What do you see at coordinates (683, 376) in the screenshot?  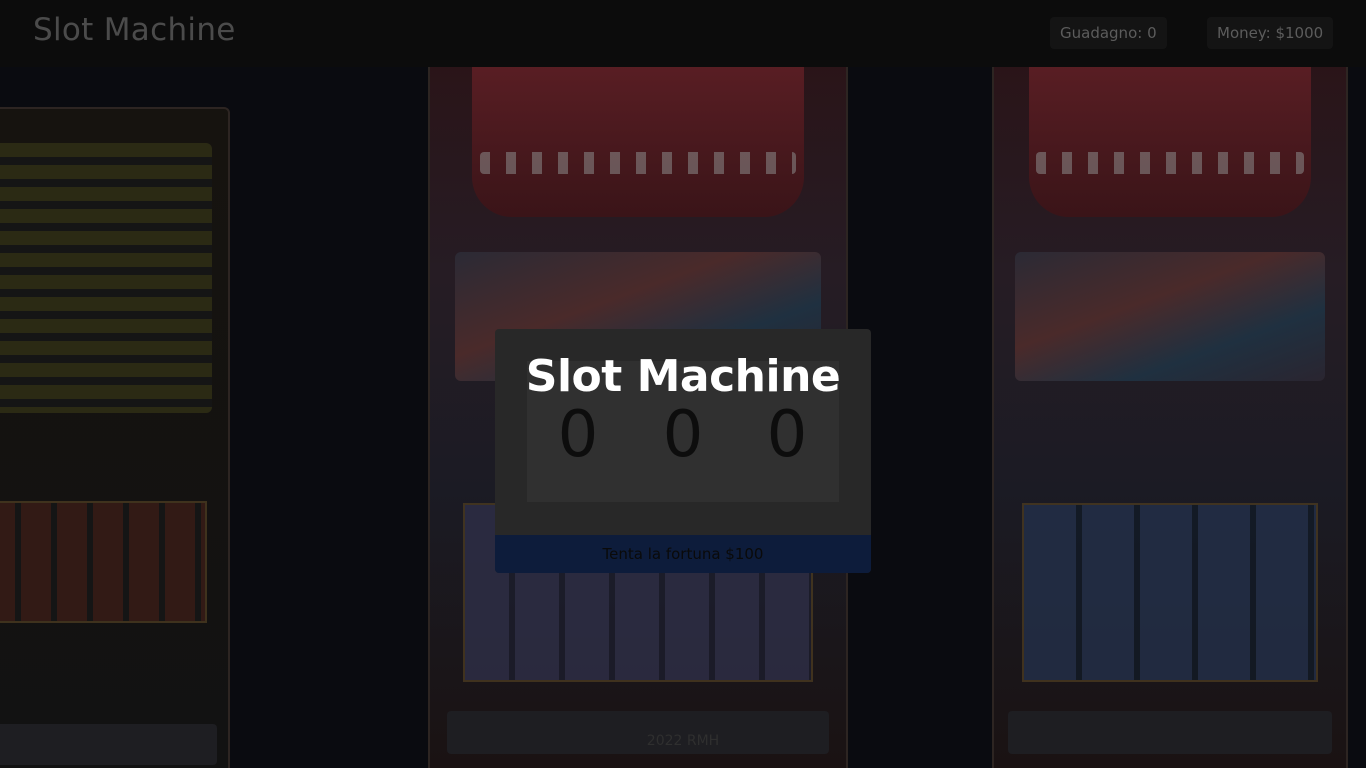 I see `modal-title: Slot Machine` at bounding box center [683, 376].